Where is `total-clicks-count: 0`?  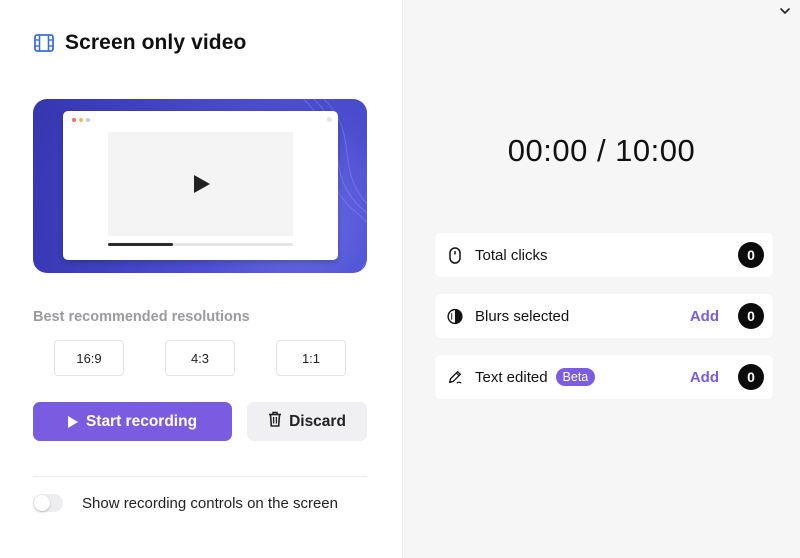 total-clicks-count: 0 is located at coordinates (751, 255).